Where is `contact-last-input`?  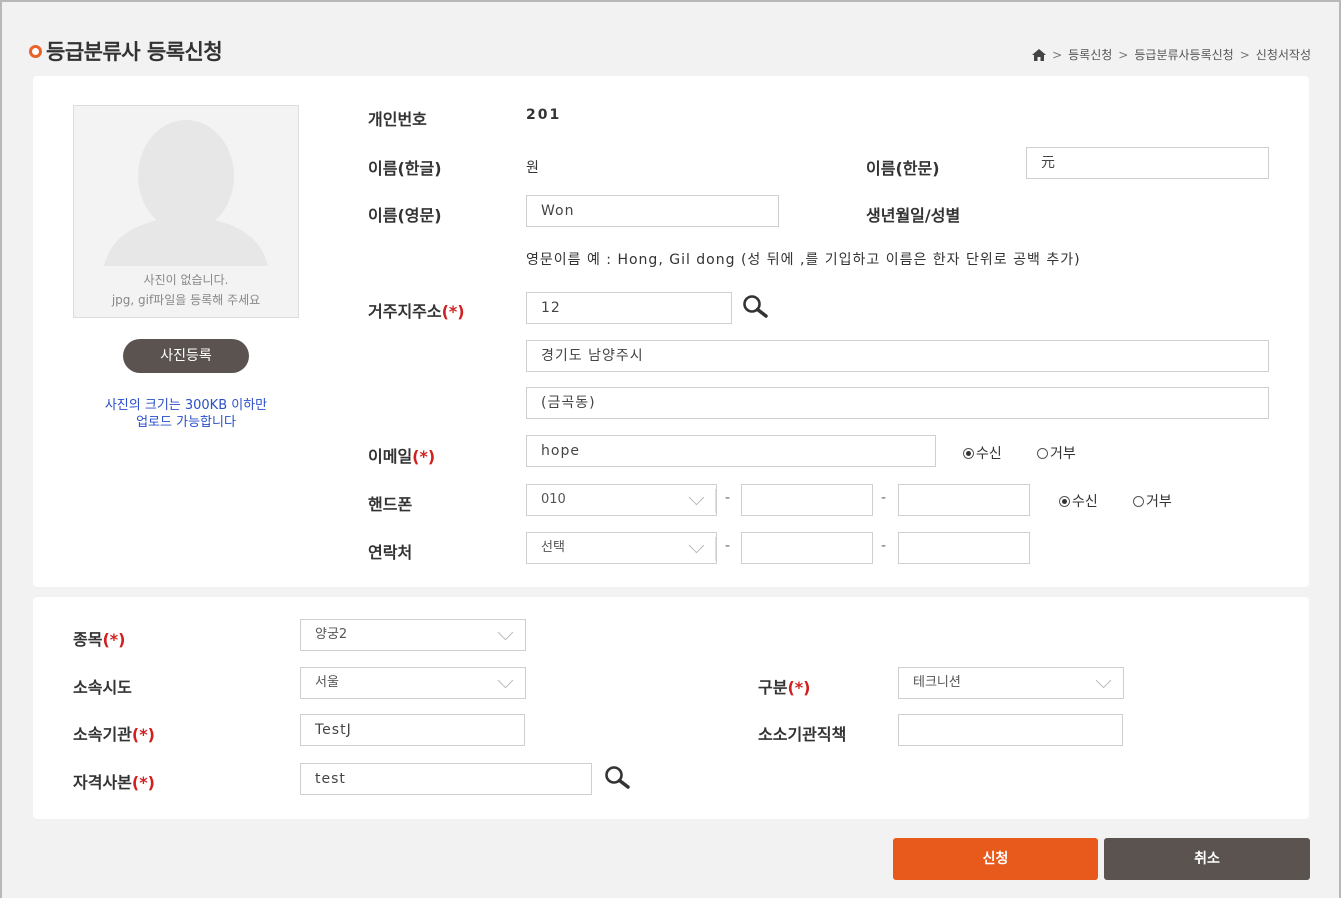 contact-last-input is located at coordinates (964, 548).